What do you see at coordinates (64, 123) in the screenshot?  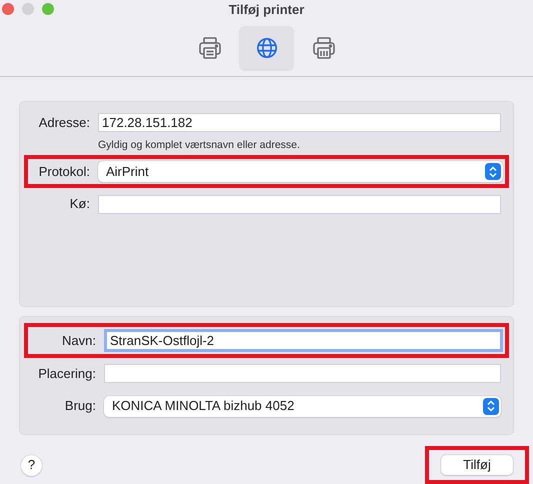 I see `field-label: Adresse:` at bounding box center [64, 123].